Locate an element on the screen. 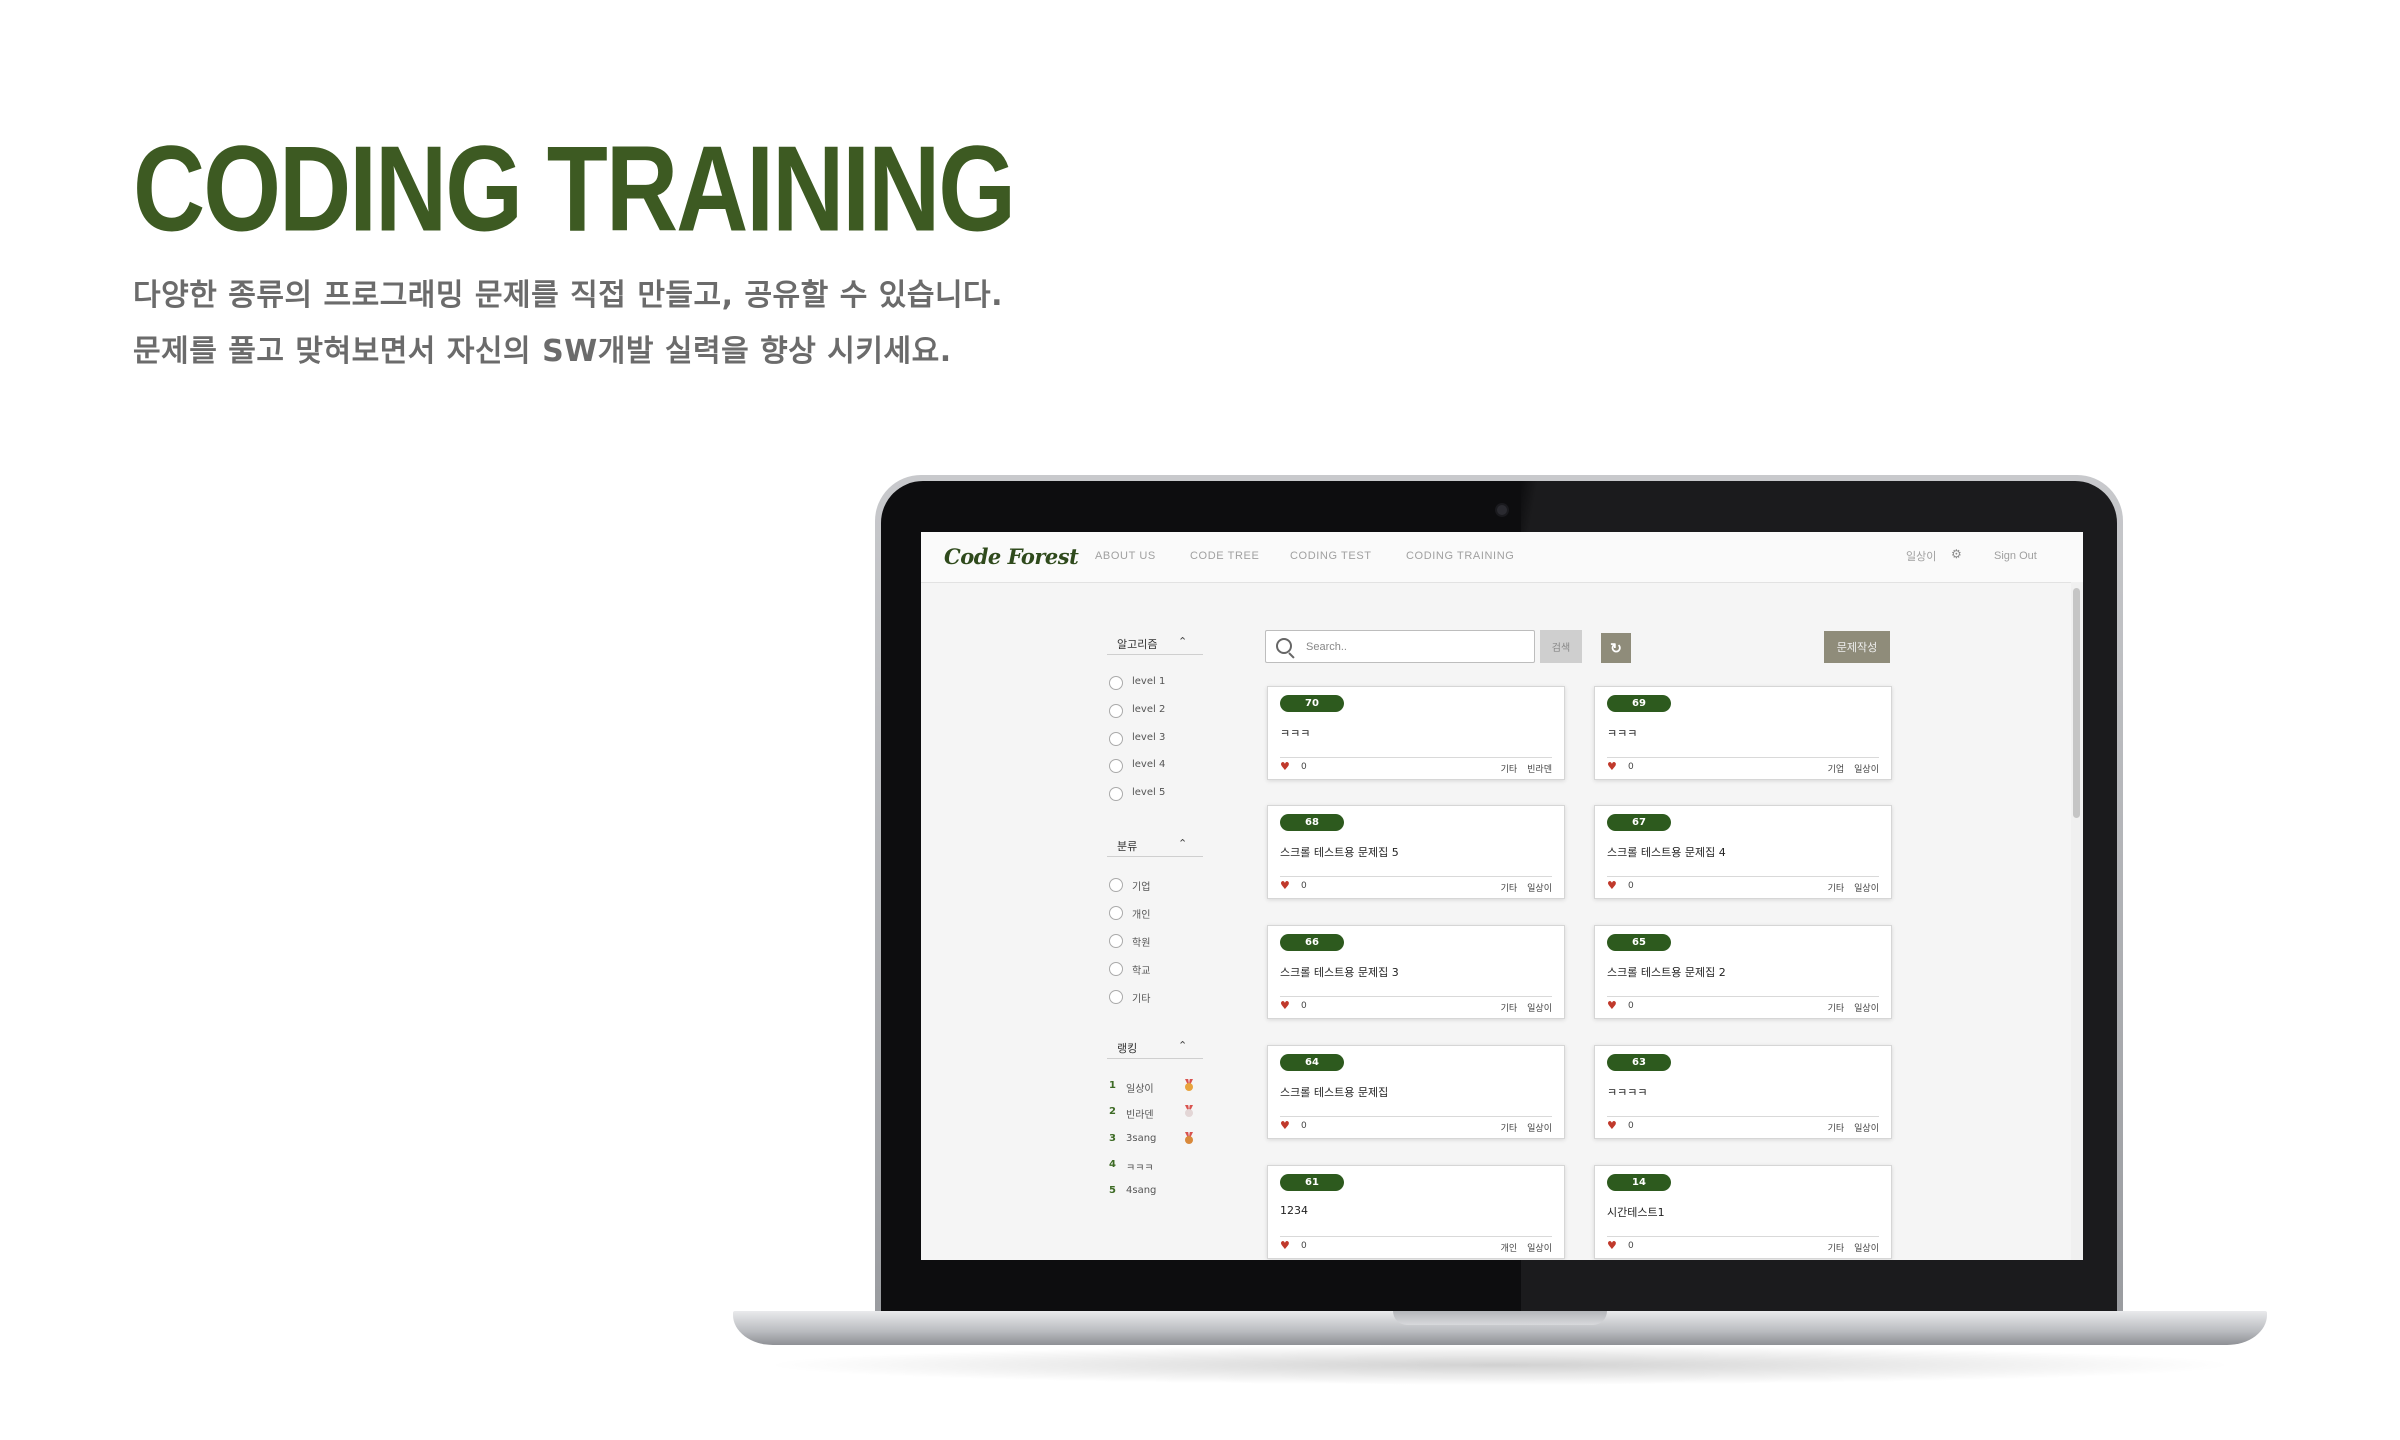 The width and height of the screenshot is (2400, 1440). problem-card: 14 시간테스트1 ♥ 0 기타 일상이 is located at coordinates (1743, 1212).